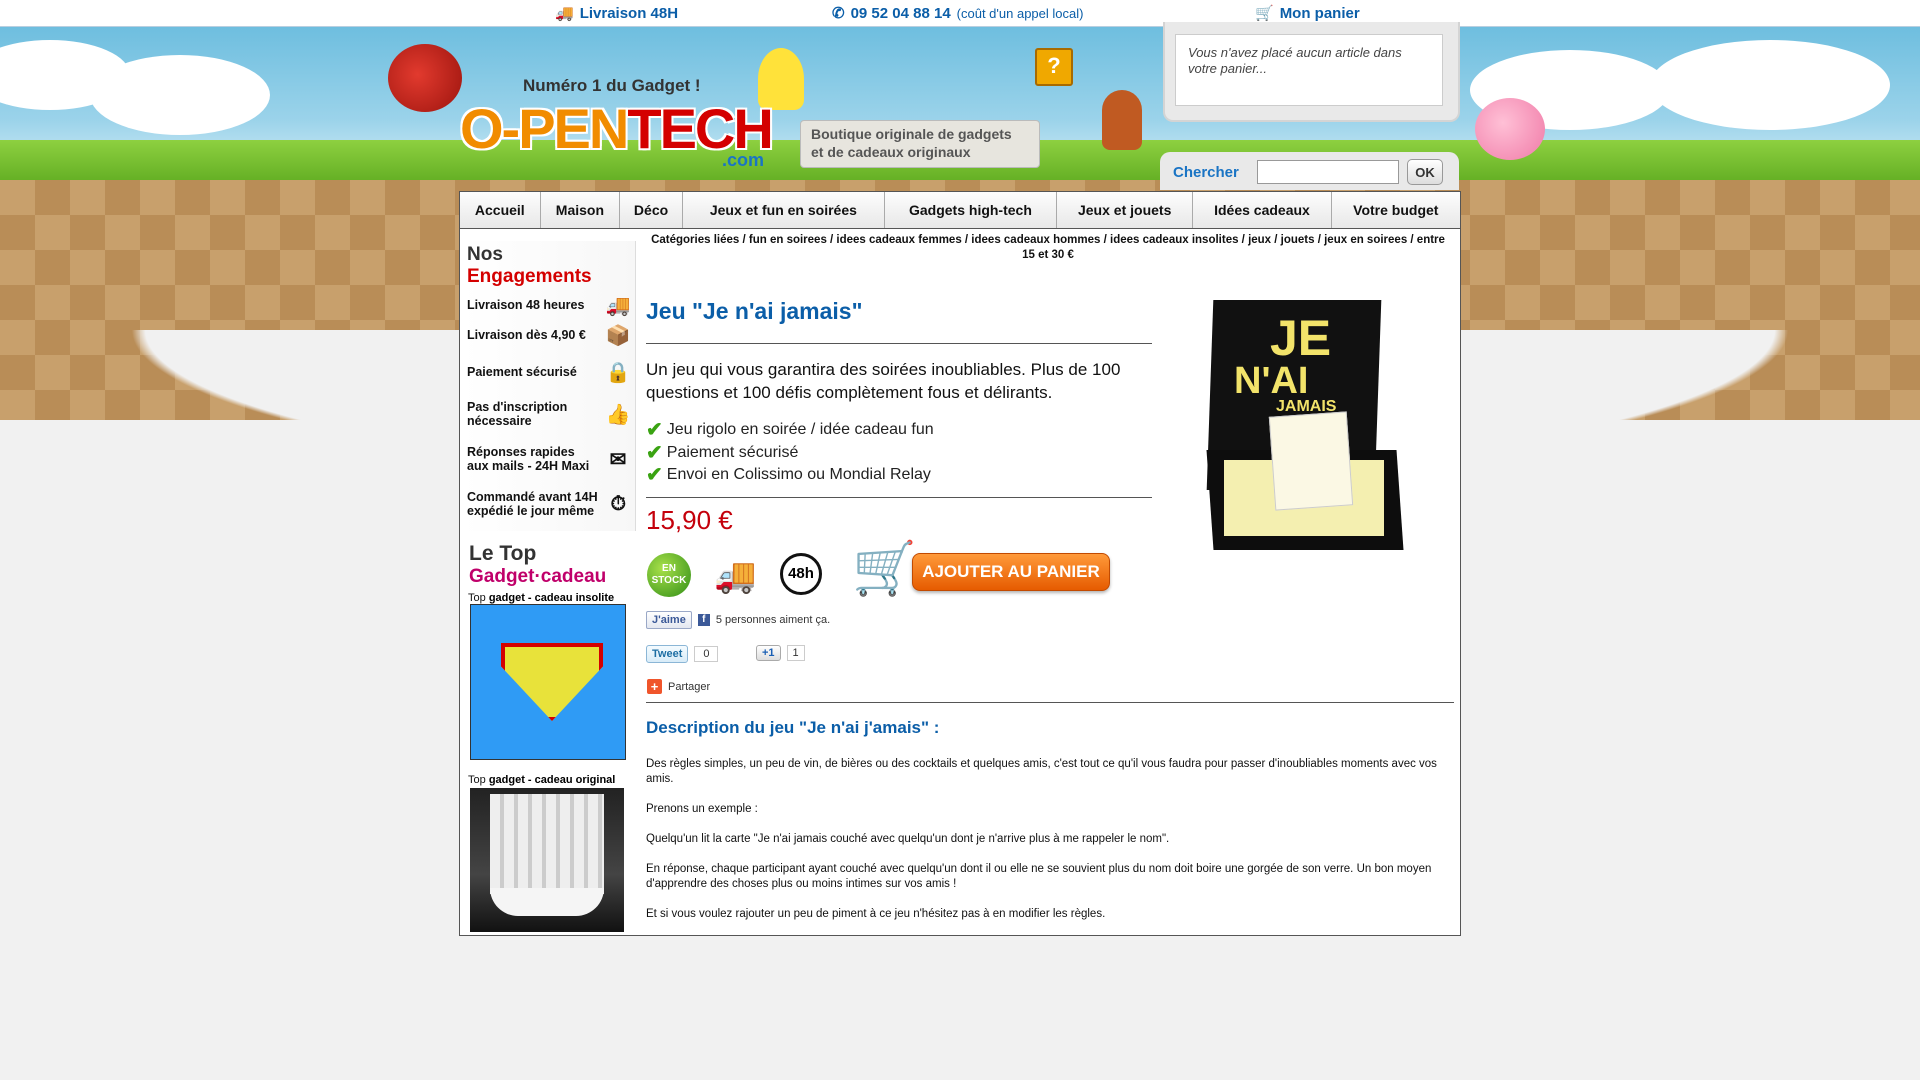 The height and width of the screenshot is (1080, 1920). What do you see at coordinates (768, 653) in the screenshot?
I see `google-plus-button: +1` at bounding box center [768, 653].